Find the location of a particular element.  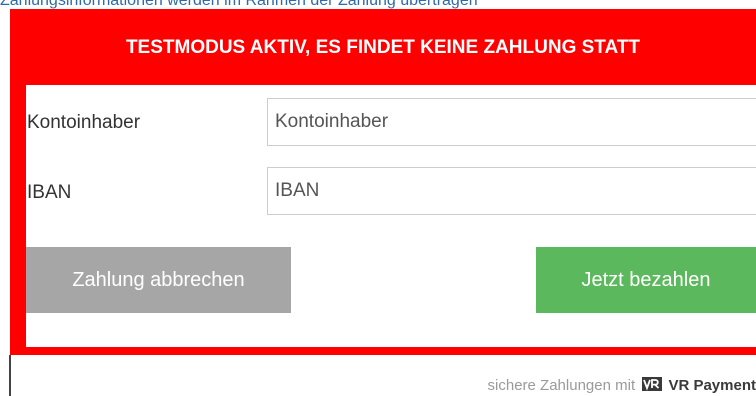

account-holder-label: Kontoinhaber is located at coordinates (84, 122).